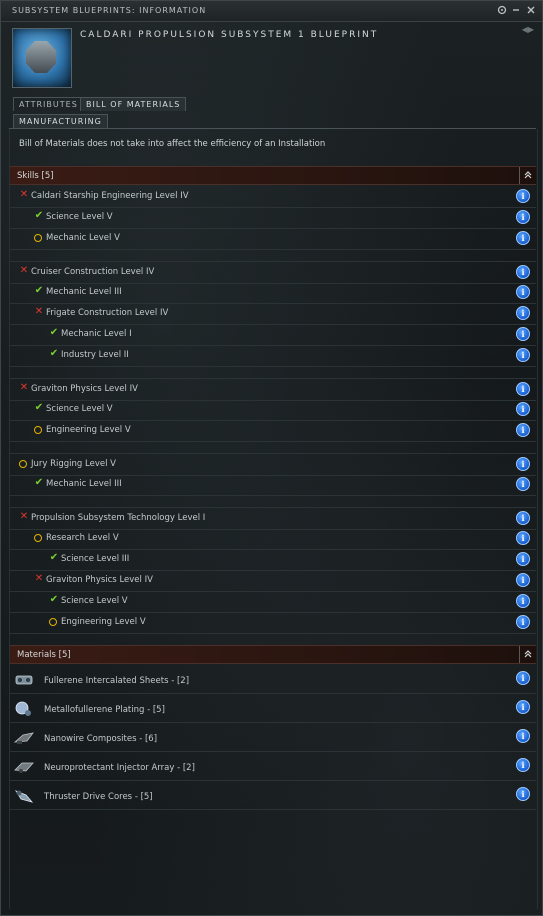 This screenshot has height=916, width=543. What do you see at coordinates (60, 121) in the screenshot?
I see `tab-manufacturing: MANUFACTURING` at bounding box center [60, 121].